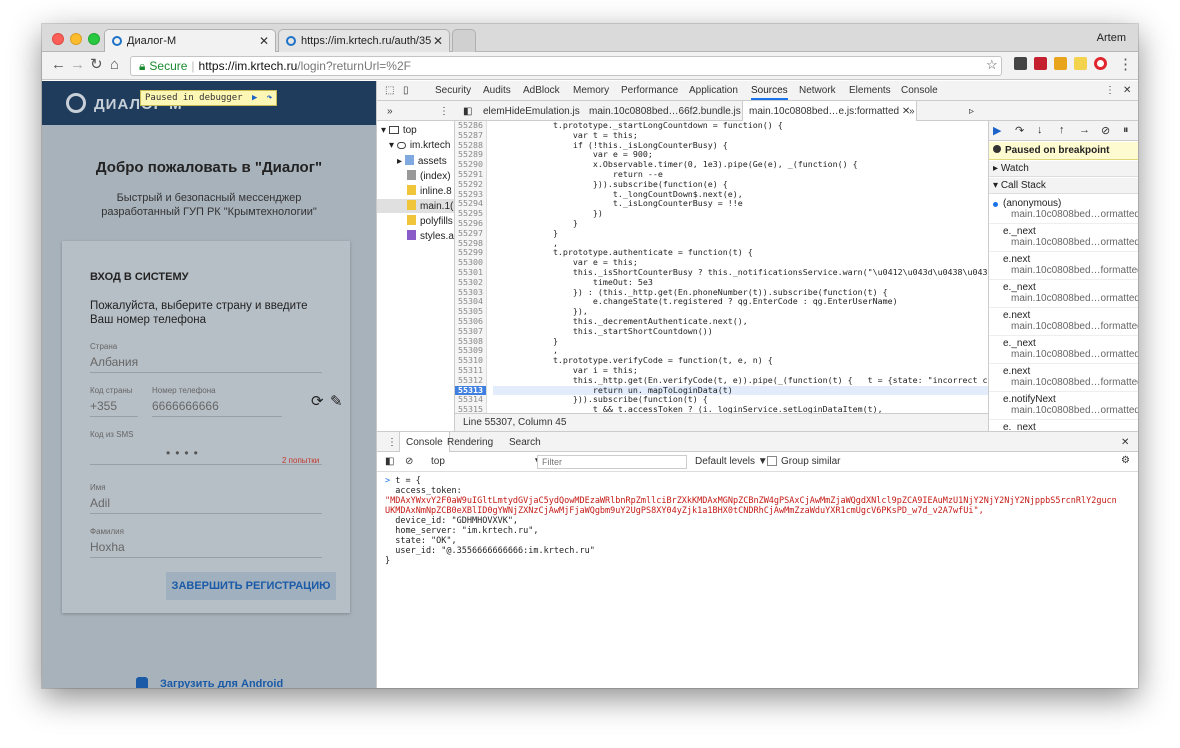  What do you see at coordinates (541, 90) in the screenshot?
I see `tab-adblock: AdBlock` at bounding box center [541, 90].